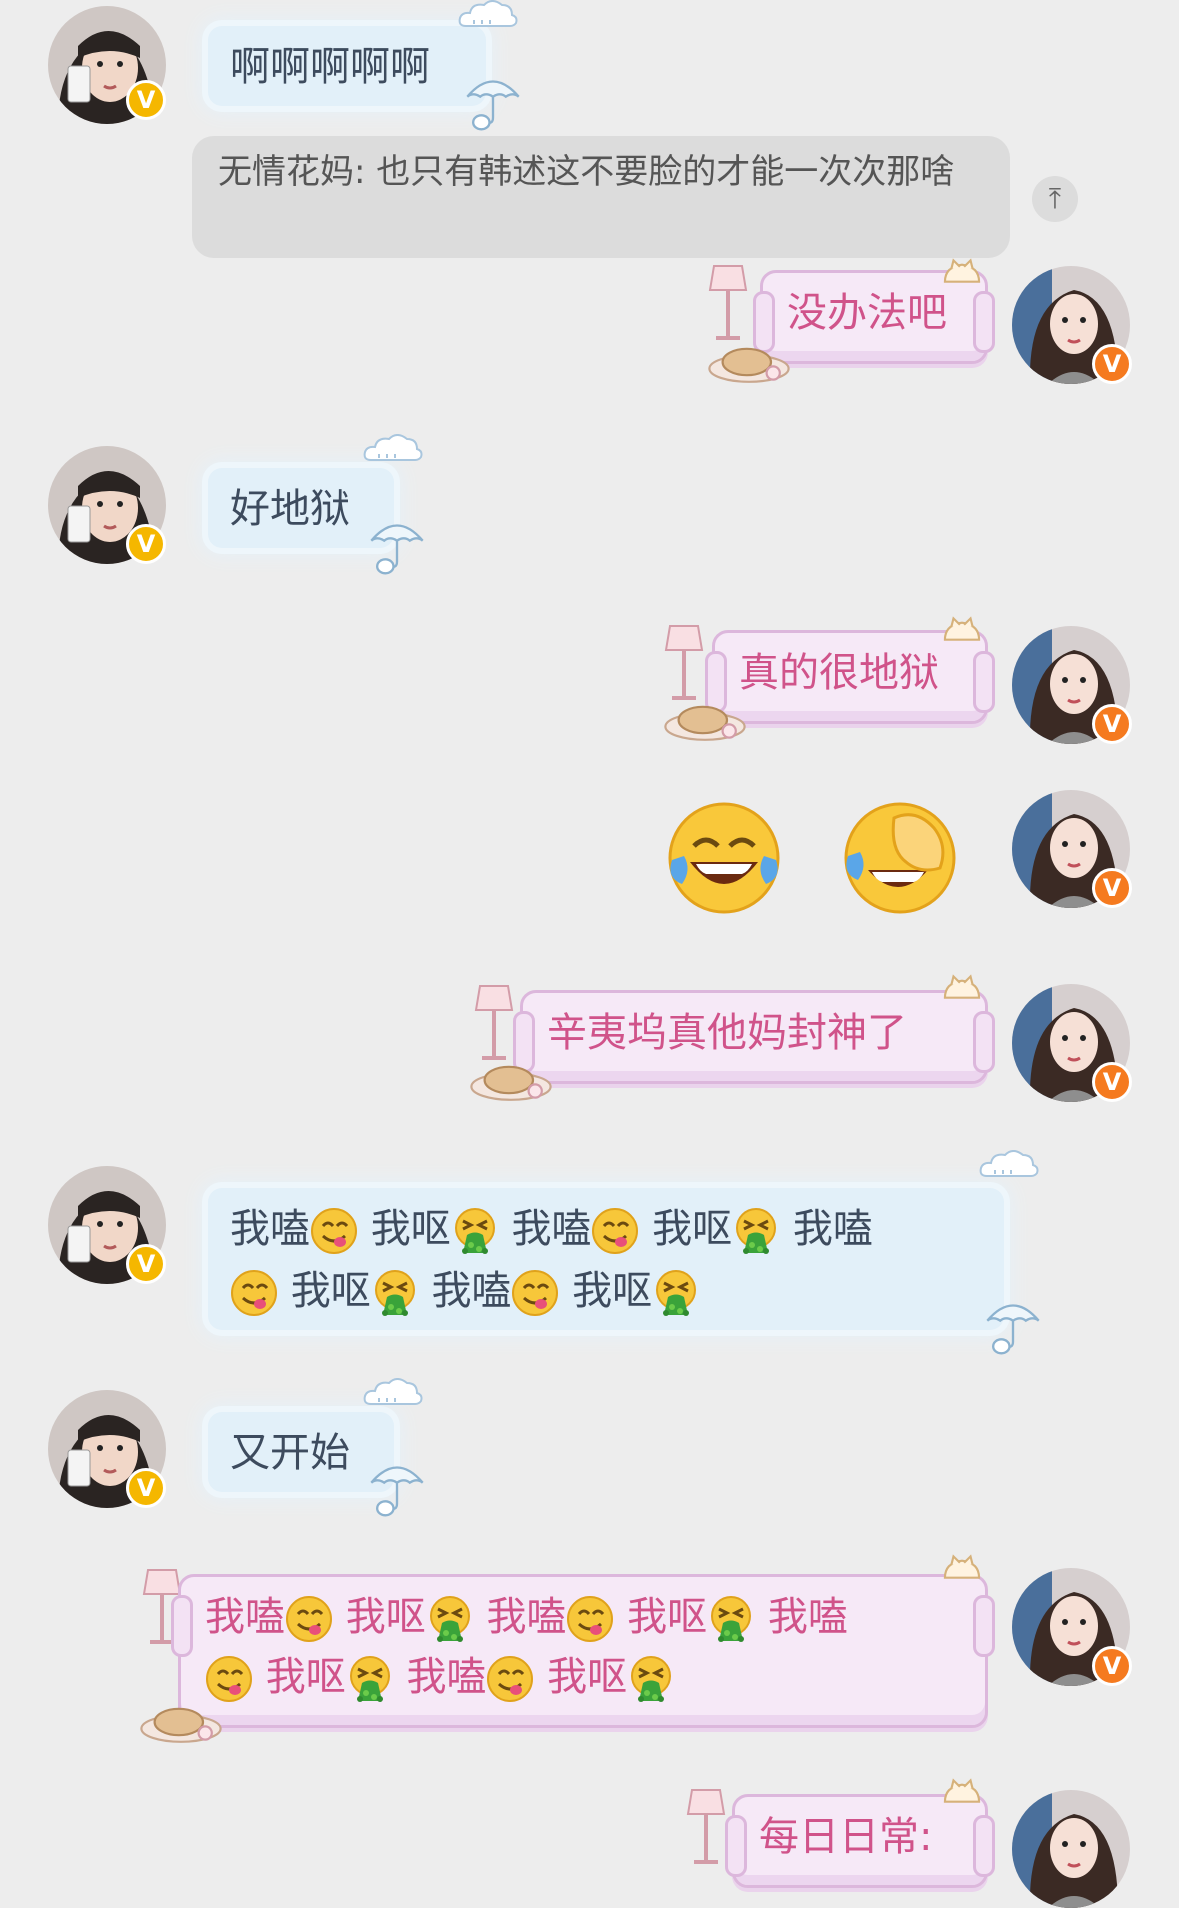 The image size is (1179, 1908). Describe the element at coordinates (724, 858) in the screenshot. I see `tears-of-joy-emoji` at that location.